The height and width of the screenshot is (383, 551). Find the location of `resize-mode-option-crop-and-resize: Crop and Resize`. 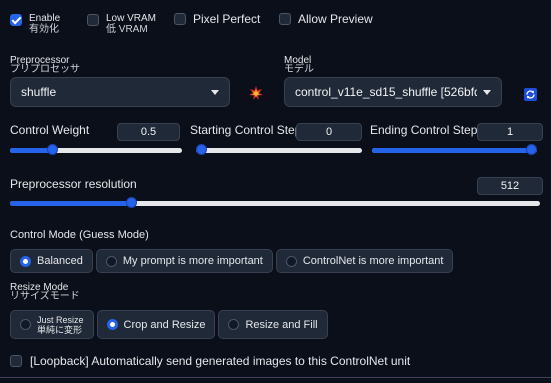

resize-mode-option-crop-and-resize: Crop and Resize is located at coordinates (156, 324).